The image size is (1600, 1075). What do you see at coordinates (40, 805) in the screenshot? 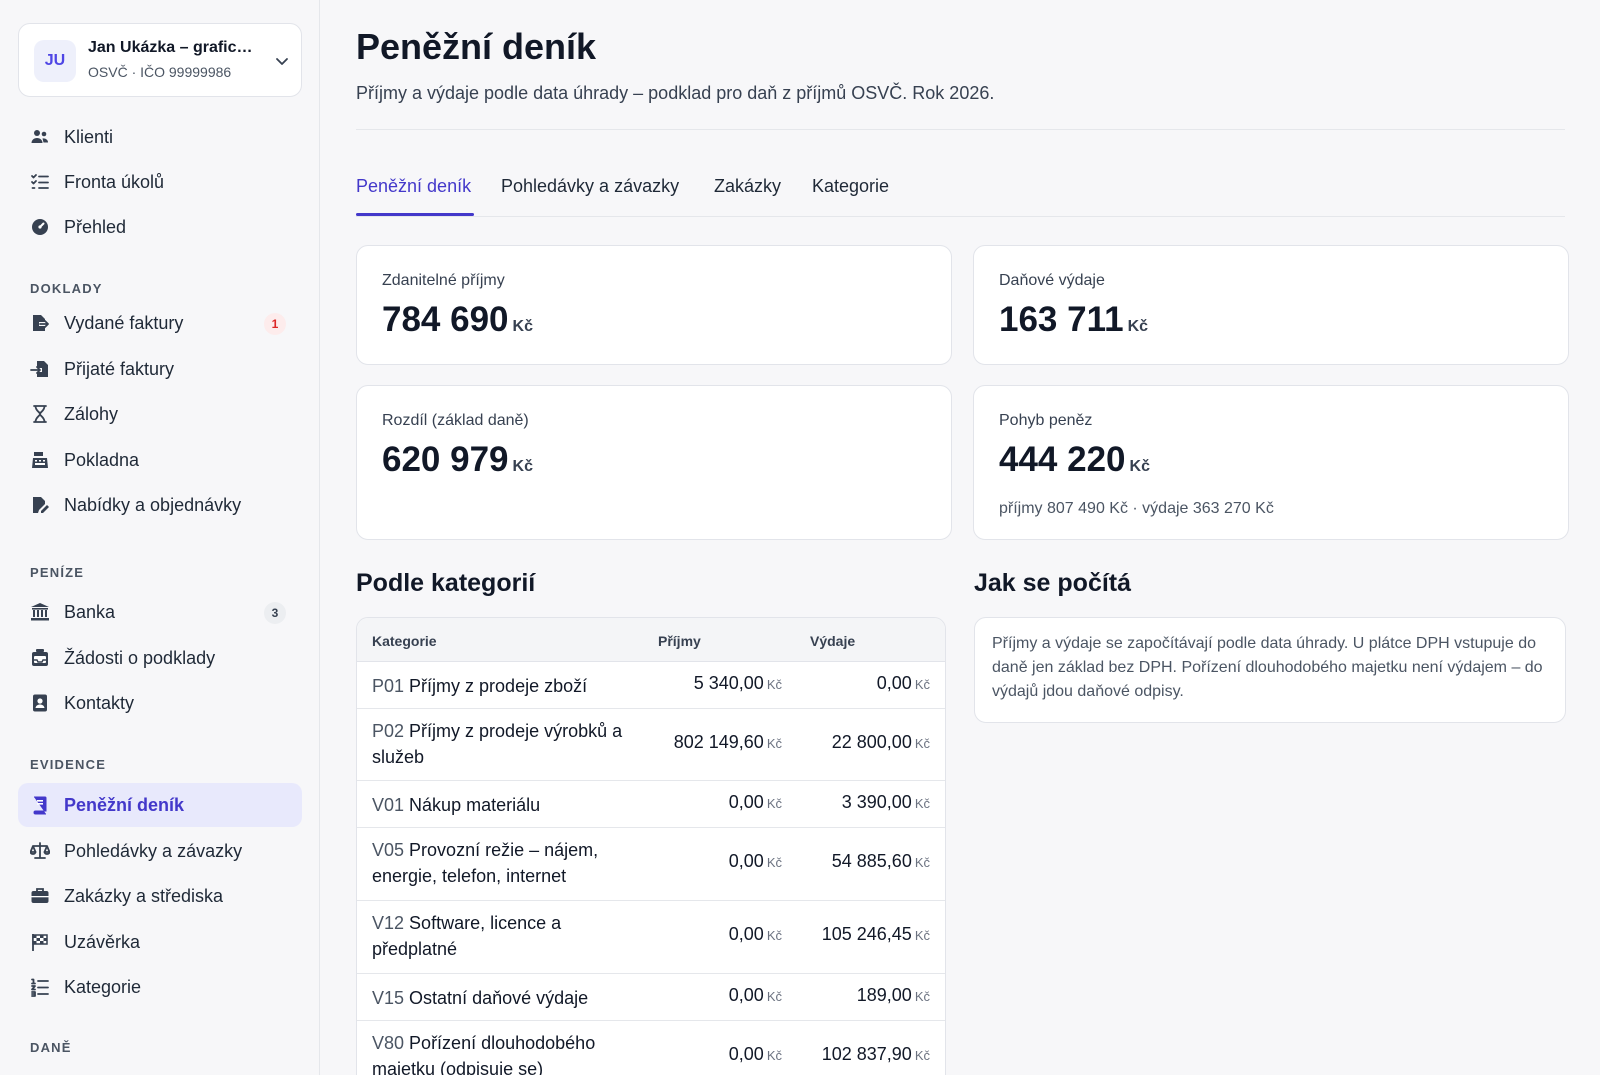
I see `book-icon` at bounding box center [40, 805].